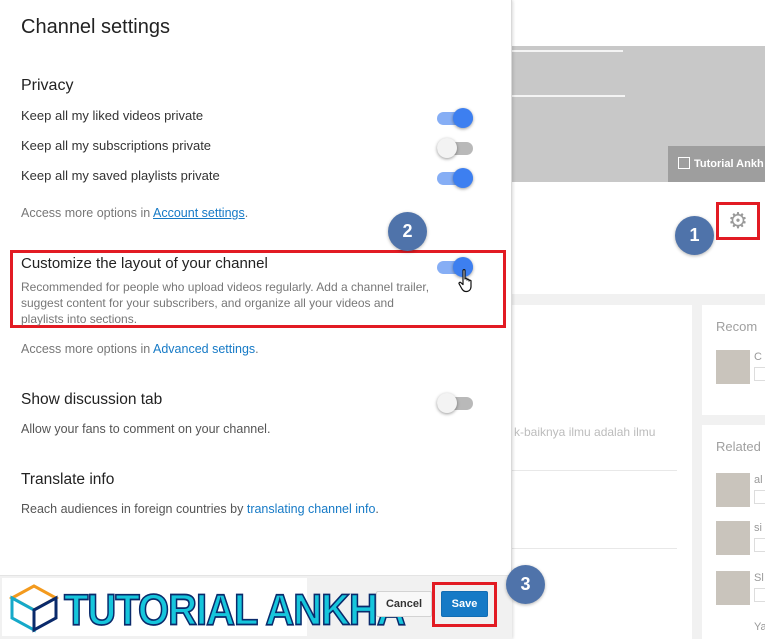 This screenshot has height=639, width=765. Describe the element at coordinates (311, 509) in the screenshot. I see `translating-channel-info-link: translating channel info` at that location.